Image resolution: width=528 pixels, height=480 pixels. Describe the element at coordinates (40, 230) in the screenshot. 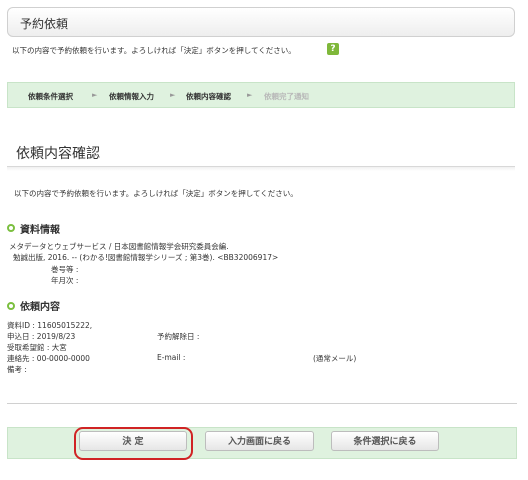

I see `material-heading: 資料情報` at that location.